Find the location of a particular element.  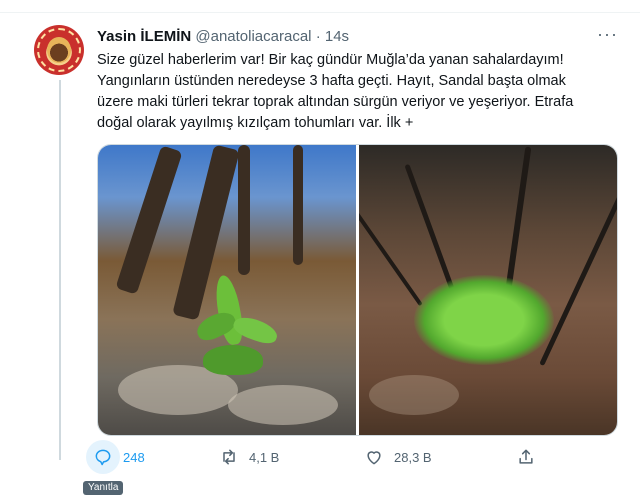

avatar is located at coordinates (59, 50).